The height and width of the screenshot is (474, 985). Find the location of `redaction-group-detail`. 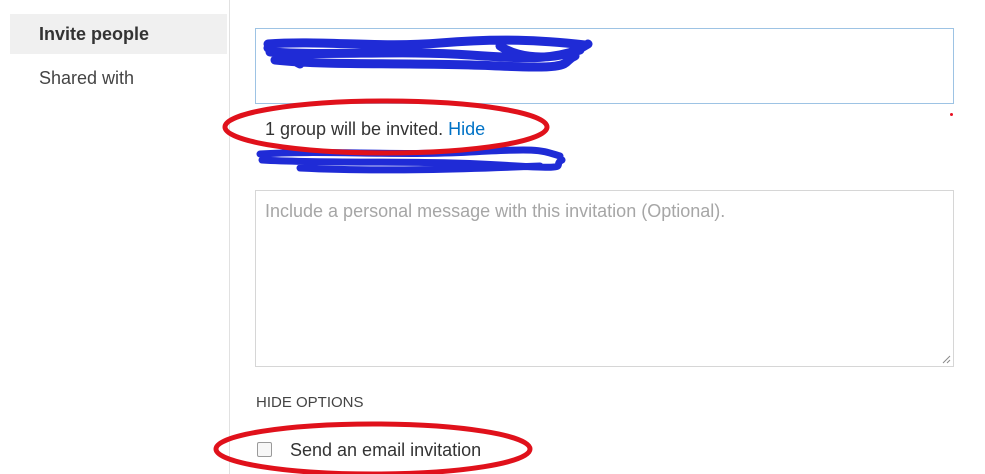

redaction-group-detail is located at coordinates (411, 160).